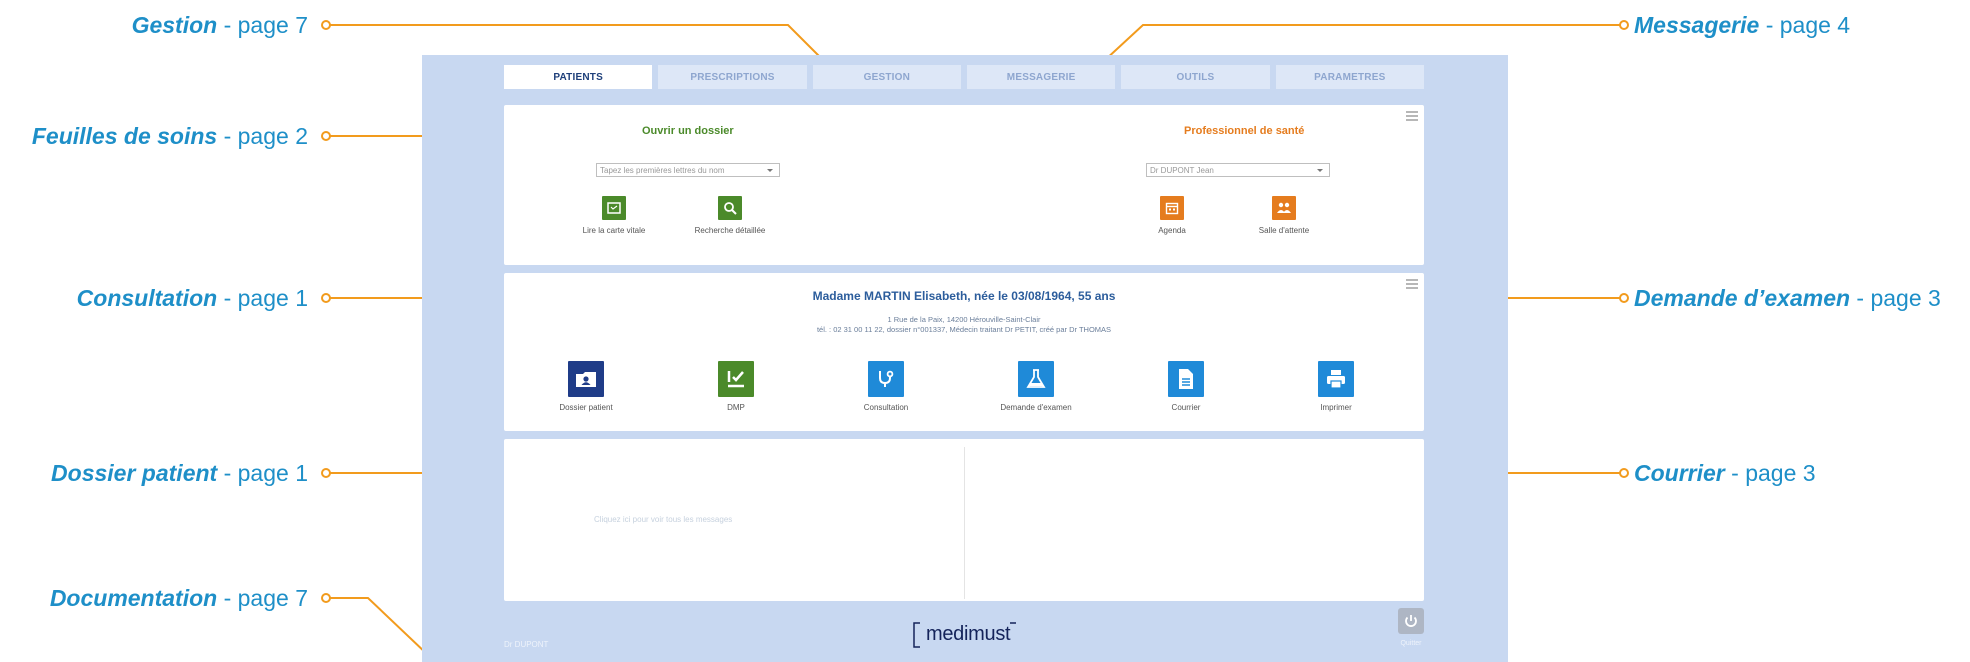 The image size is (1970, 662). I want to click on patient-search-input: Tapez les premières lettres du nom, so click(688, 170).